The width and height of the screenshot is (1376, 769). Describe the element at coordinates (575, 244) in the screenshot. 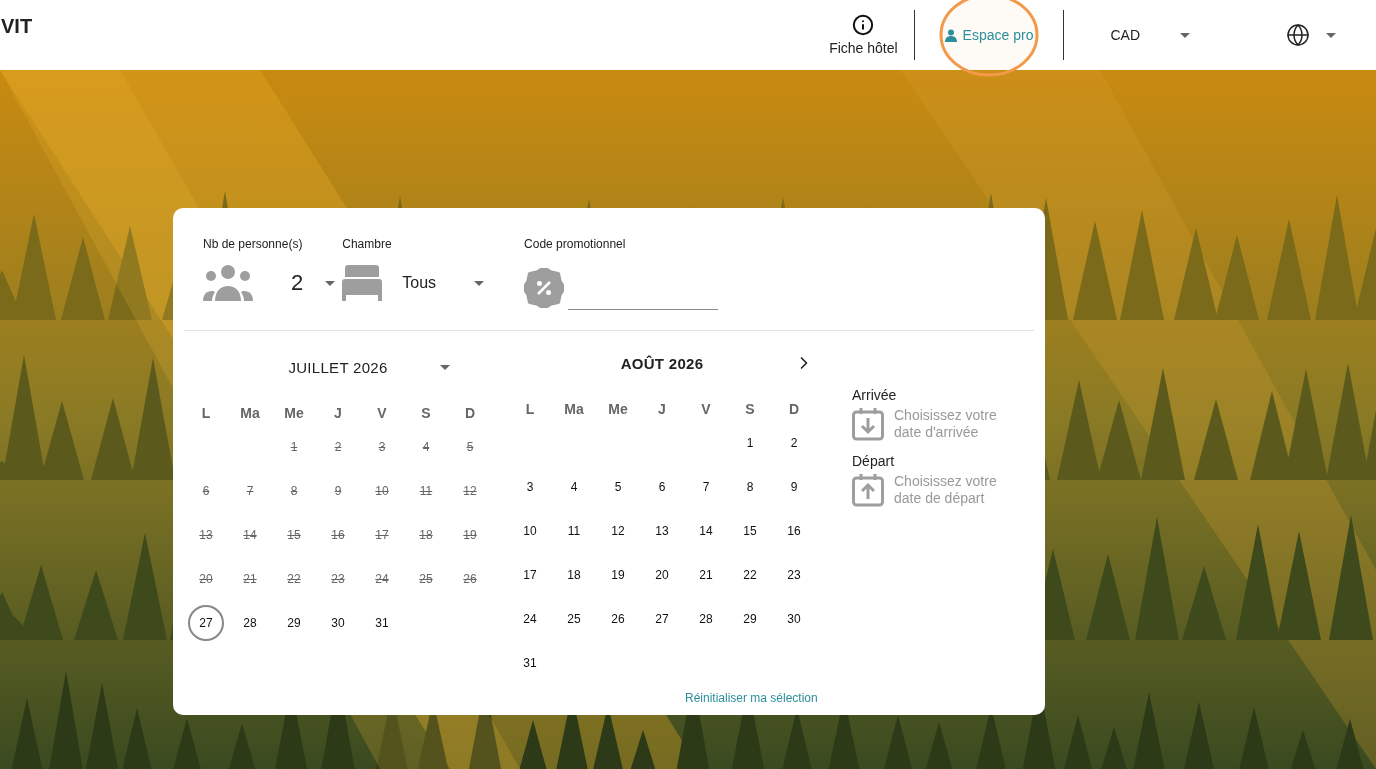

I see `field-label: Code promotionnel` at that location.